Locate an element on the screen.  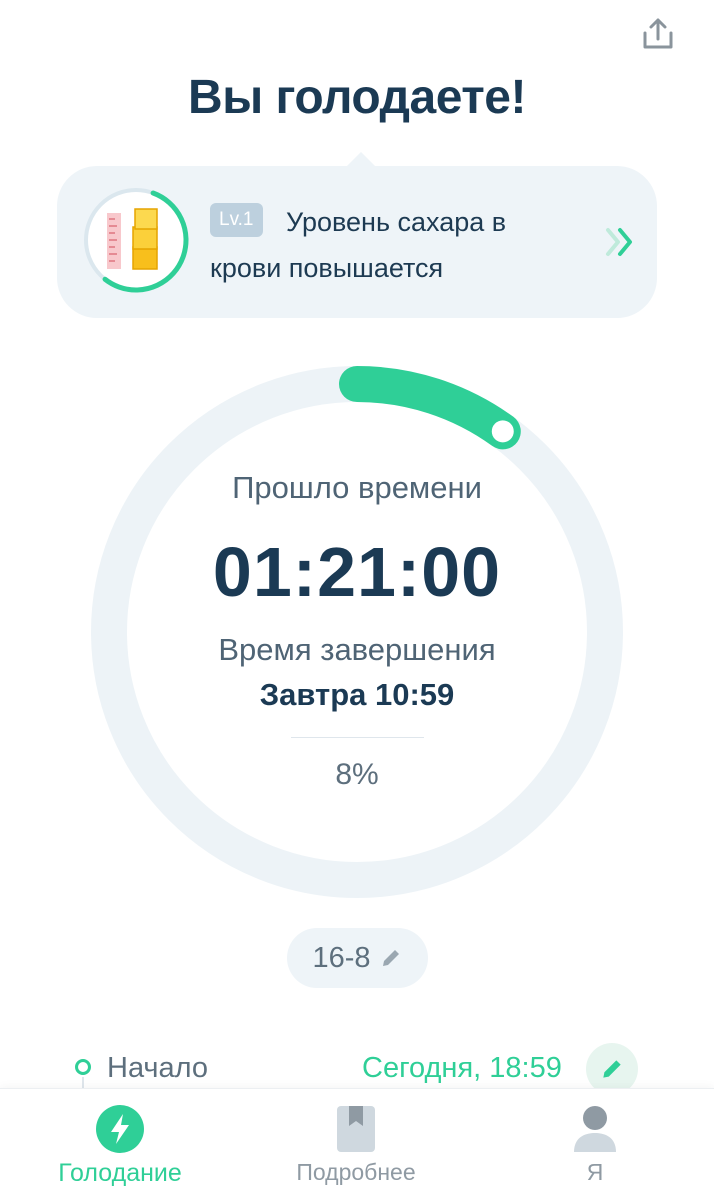
start-label: Начало is located at coordinates (158, 1068).